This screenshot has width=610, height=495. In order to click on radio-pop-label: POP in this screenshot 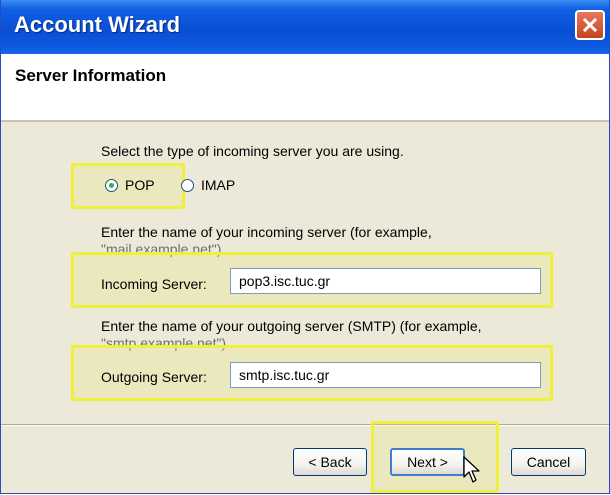, I will do `click(140, 185)`.